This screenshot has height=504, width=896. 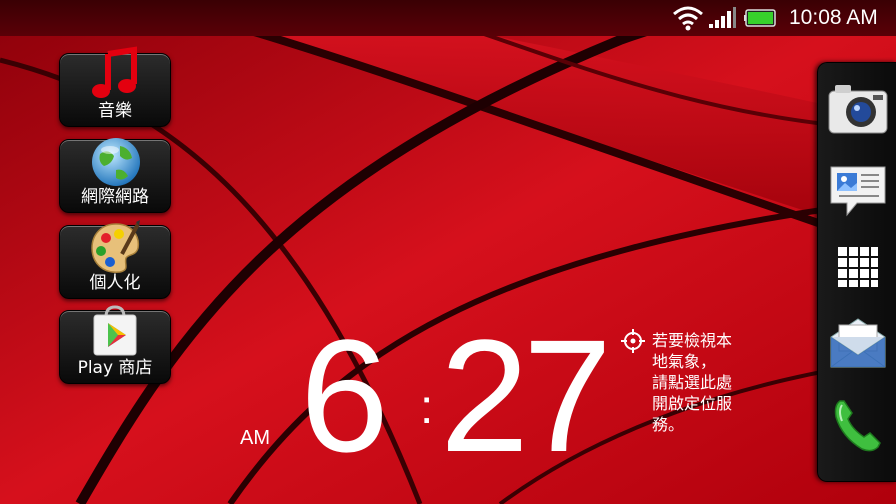 I want to click on dock-all-apps, so click(x=858, y=267).